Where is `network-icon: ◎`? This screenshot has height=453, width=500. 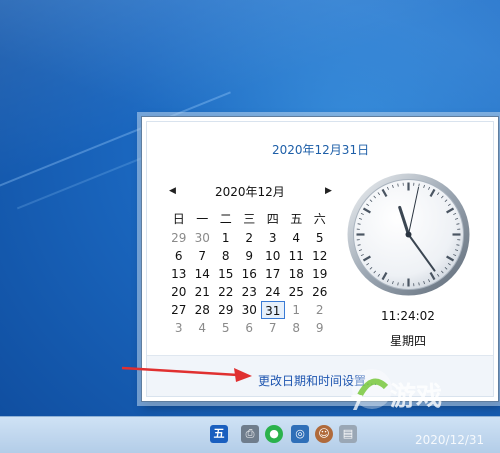 network-icon: ◎ is located at coordinates (300, 434).